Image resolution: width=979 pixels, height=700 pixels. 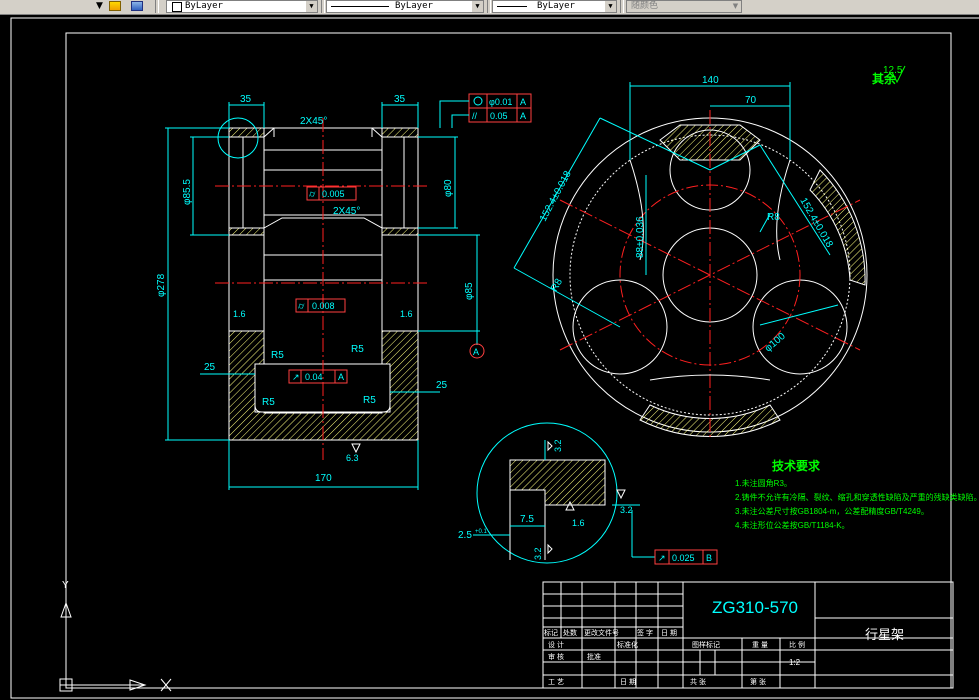 What do you see at coordinates (578, 523) in the screenshot?
I see `rough-1-6: 1.6` at bounding box center [578, 523].